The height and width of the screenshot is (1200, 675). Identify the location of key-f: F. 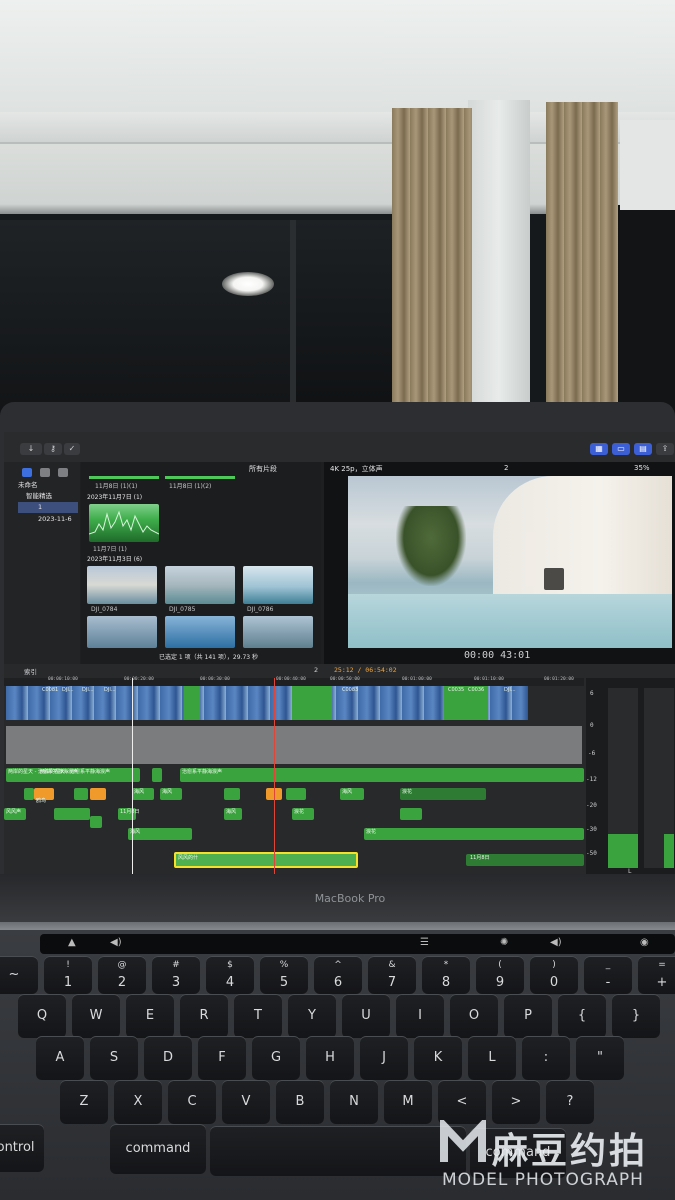
(222, 1058).